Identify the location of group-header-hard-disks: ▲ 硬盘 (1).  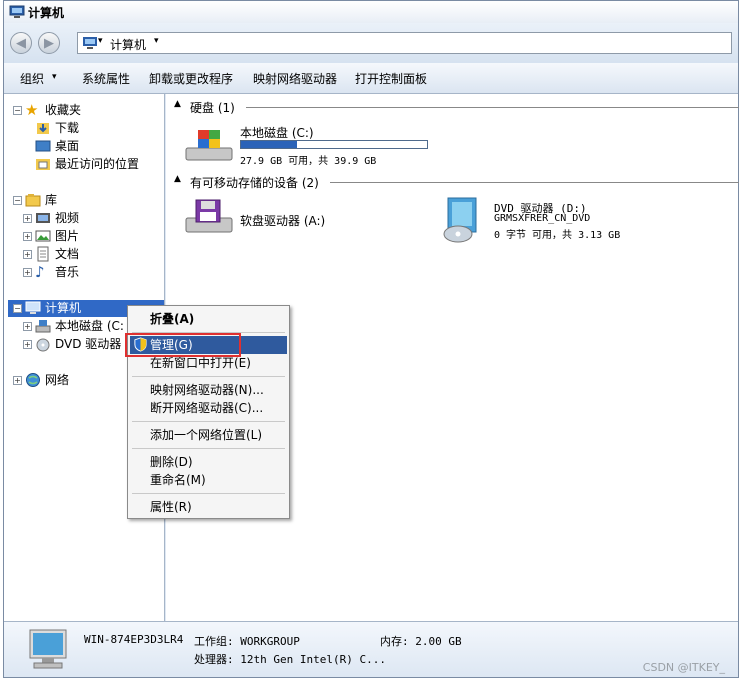
(456, 107).